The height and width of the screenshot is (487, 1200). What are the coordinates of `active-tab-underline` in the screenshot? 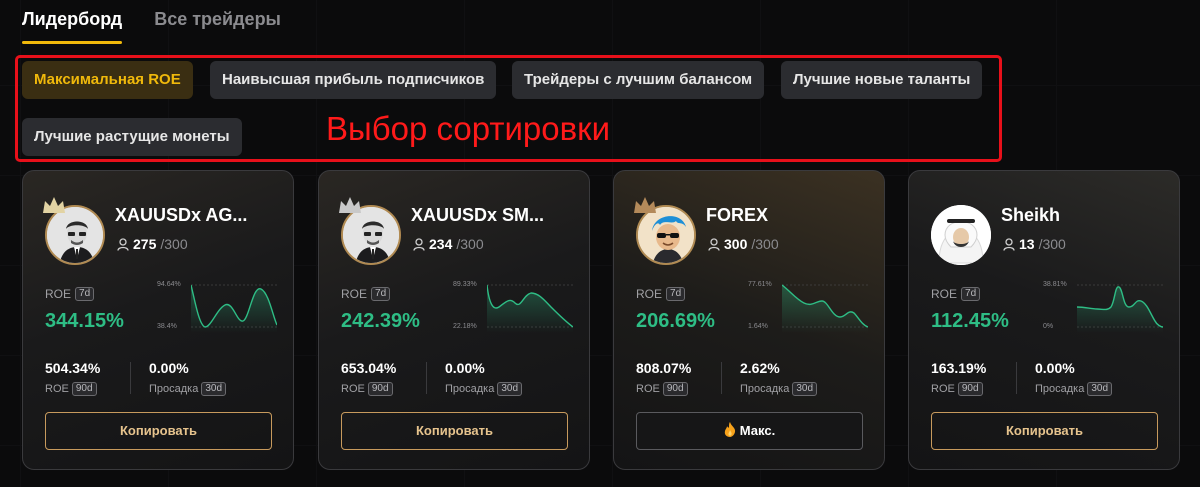 It's located at (72, 42).